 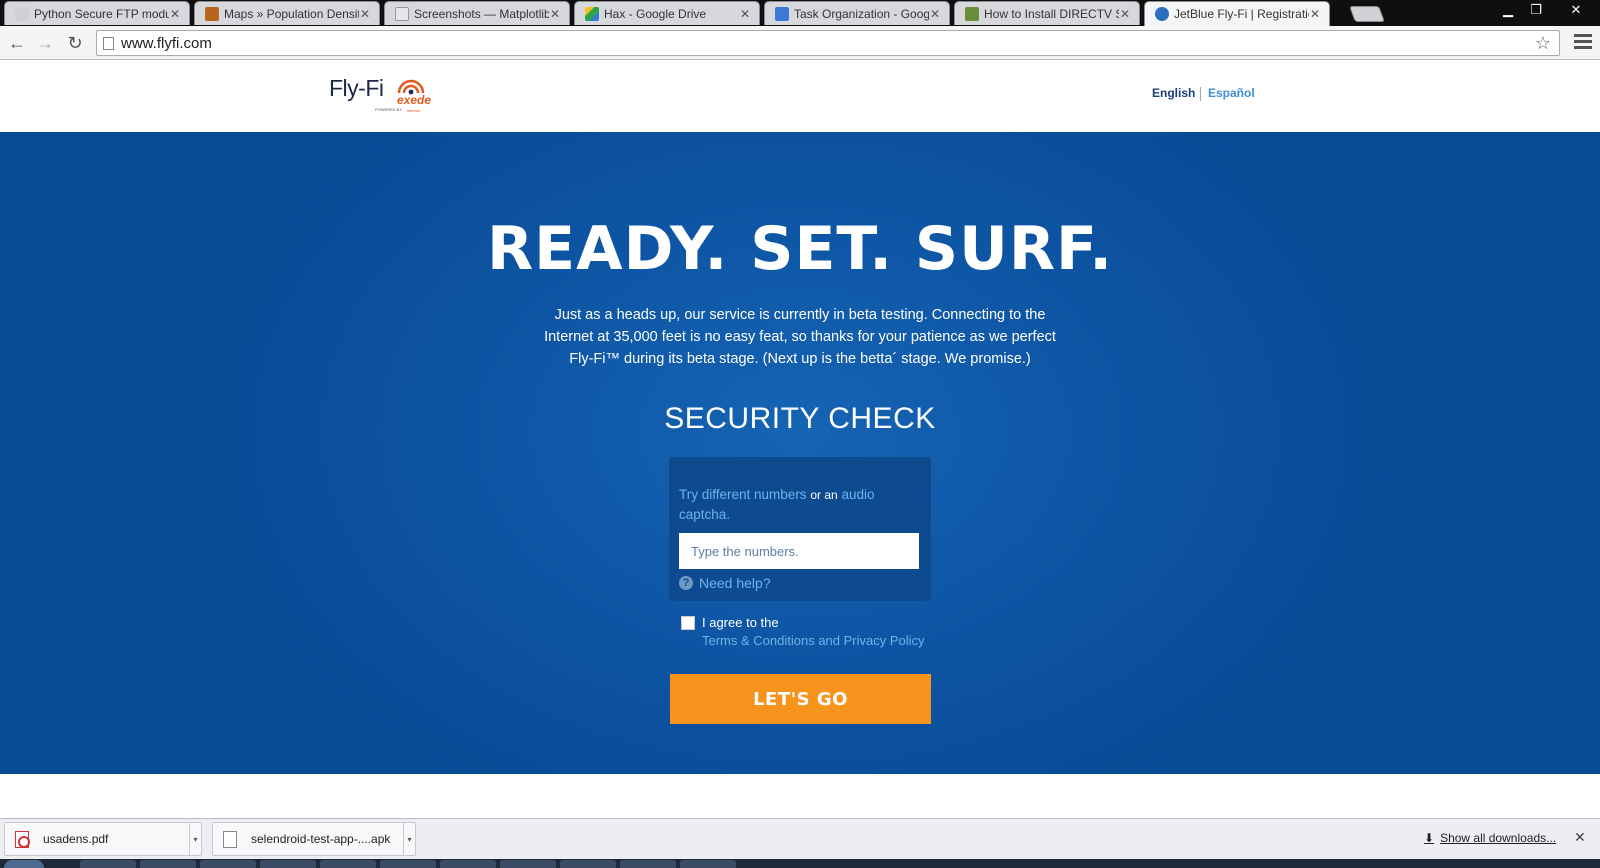 I want to click on logo-exede: exede, so click(x=414, y=100).